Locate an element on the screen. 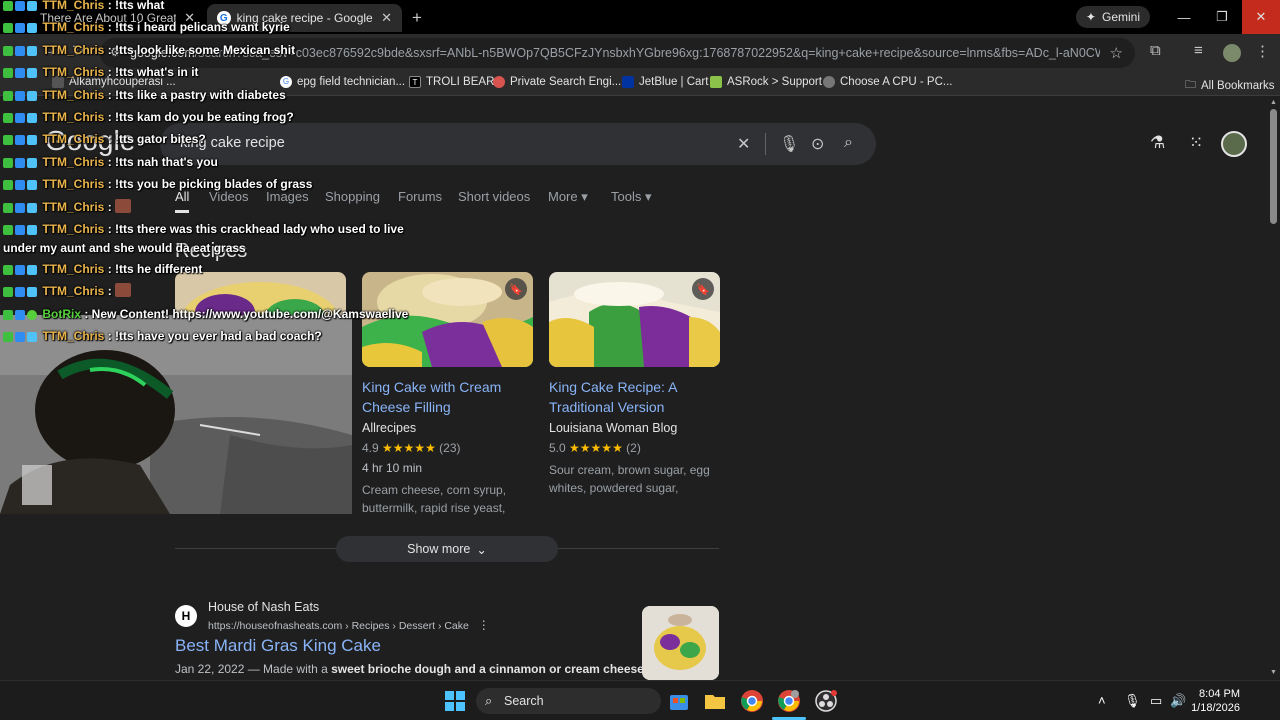  chat-text: : !tts have you ever had a bad coach? is located at coordinates (213, 336).